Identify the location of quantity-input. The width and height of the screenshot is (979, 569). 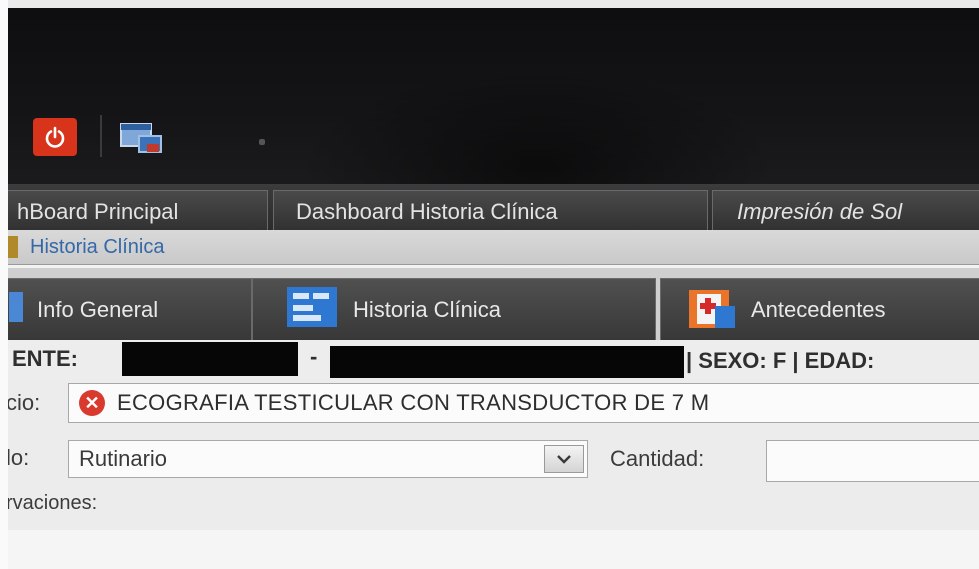
(872, 461).